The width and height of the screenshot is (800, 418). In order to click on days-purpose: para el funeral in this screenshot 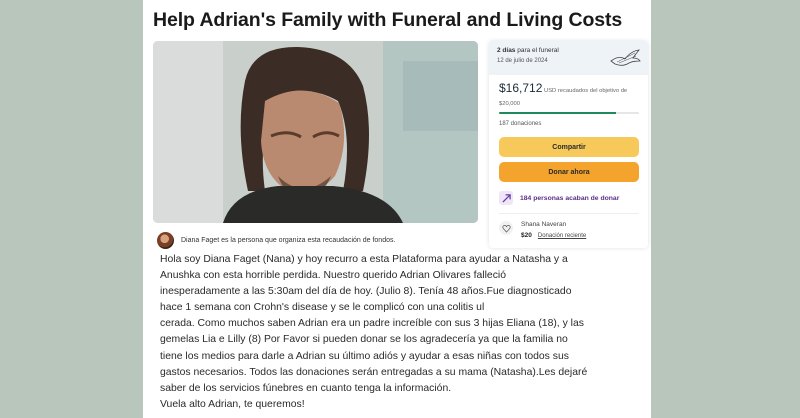, I will do `click(537, 50)`.